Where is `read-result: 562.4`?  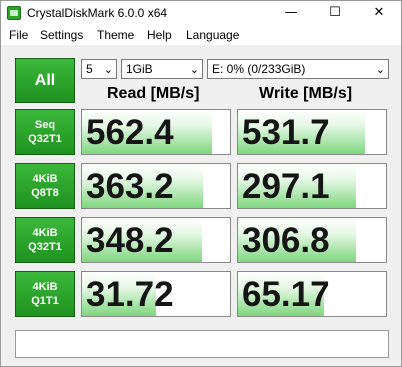 read-result: 562.4 is located at coordinates (156, 132).